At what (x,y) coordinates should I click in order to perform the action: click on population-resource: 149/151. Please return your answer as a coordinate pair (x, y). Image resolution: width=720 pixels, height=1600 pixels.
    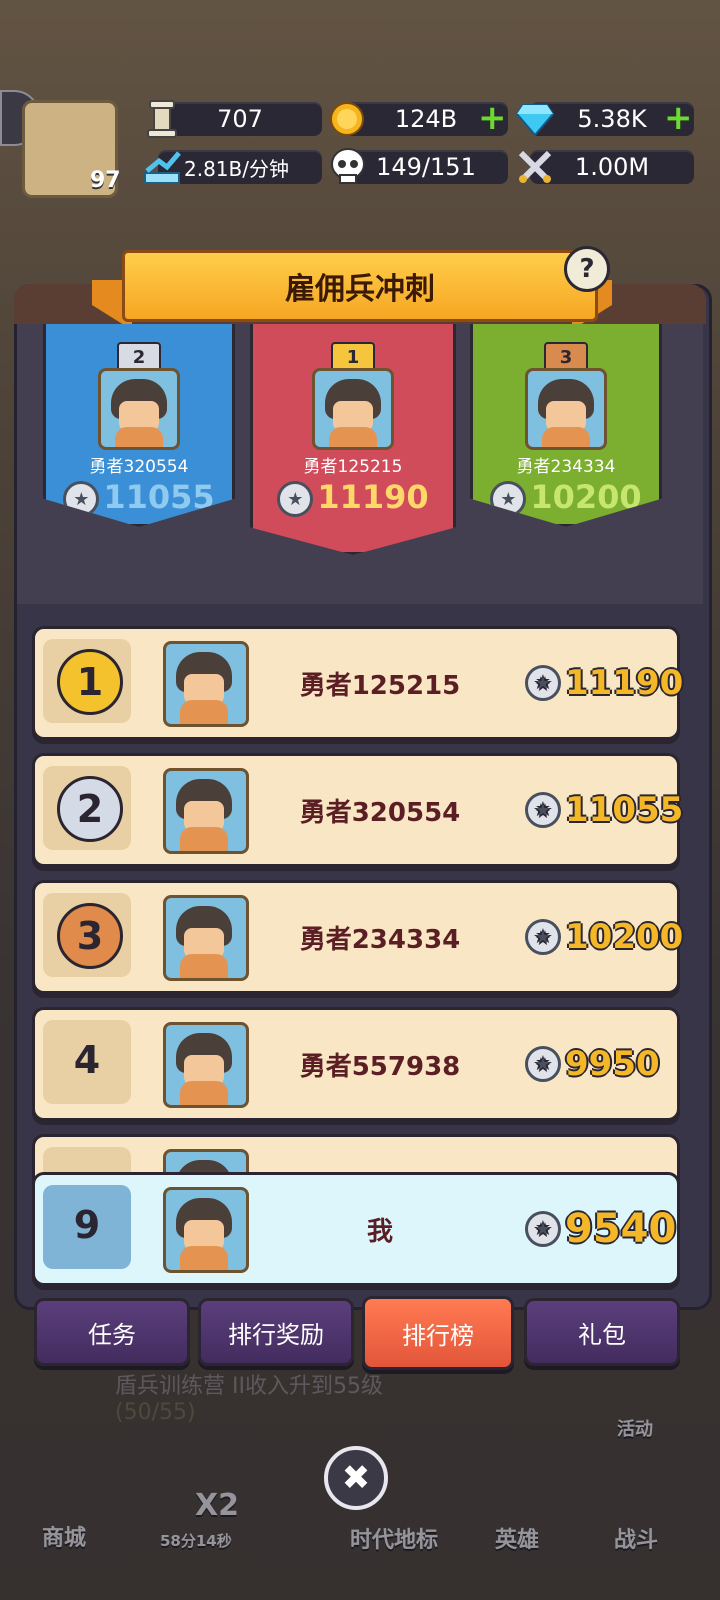
    Looking at the image, I should click on (426, 167).